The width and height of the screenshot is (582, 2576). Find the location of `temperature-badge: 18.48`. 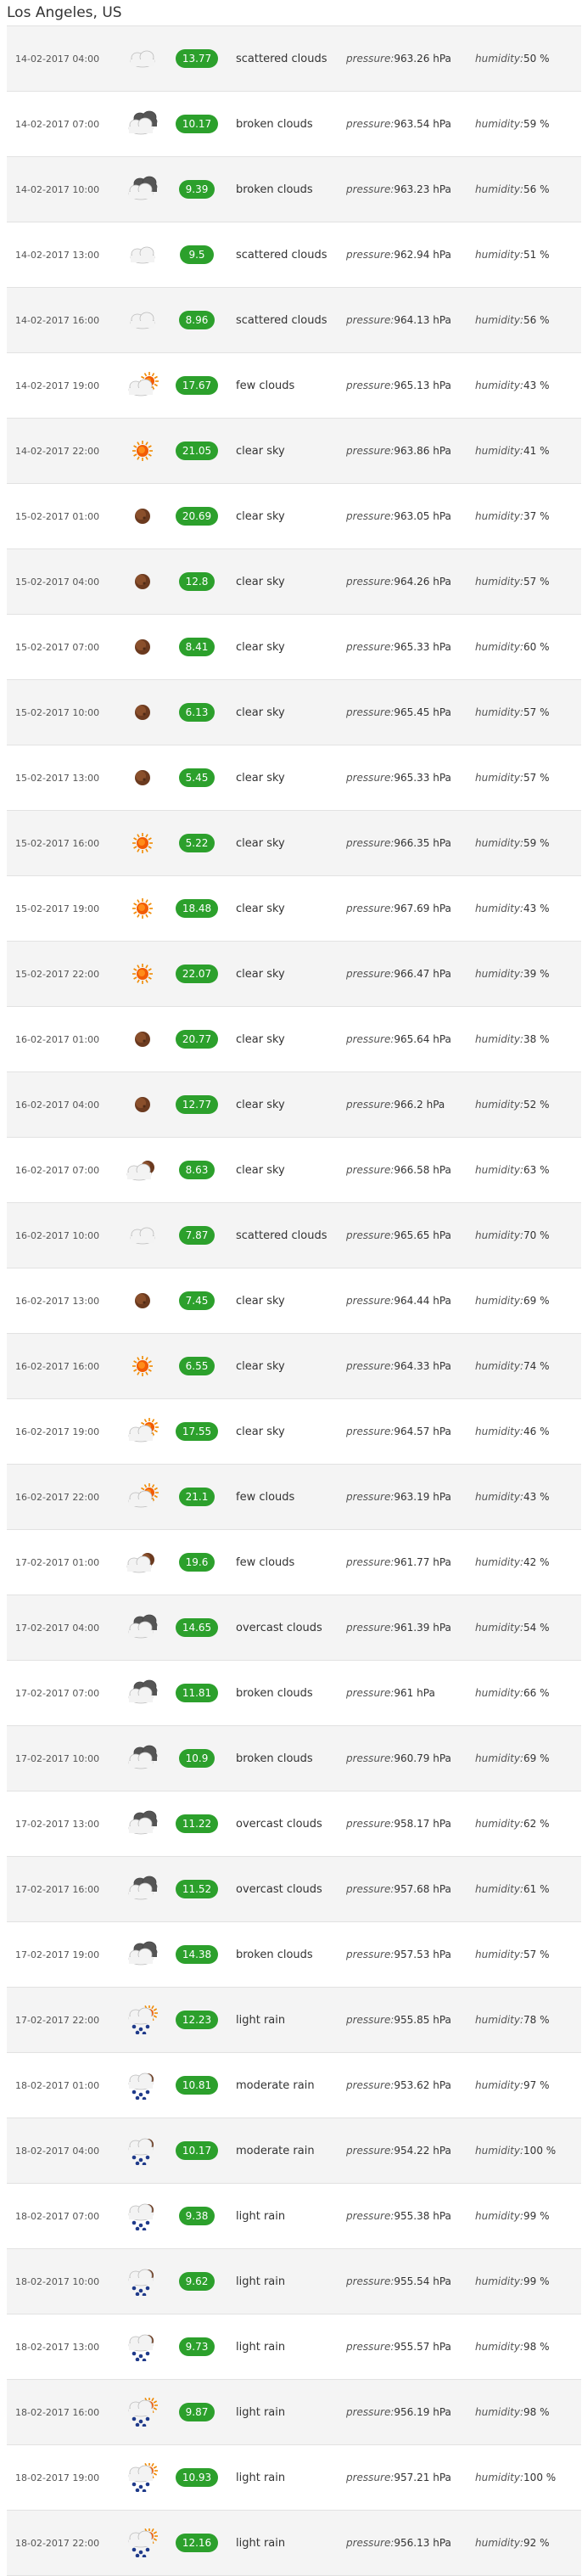

temperature-badge: 18.48 is located at coordinates (197, 908).